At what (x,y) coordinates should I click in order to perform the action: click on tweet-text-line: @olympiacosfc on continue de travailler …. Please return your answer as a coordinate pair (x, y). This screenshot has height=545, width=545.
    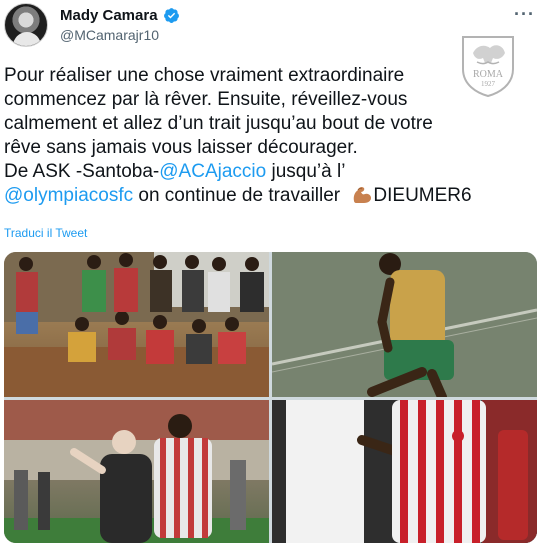
    Looking at the image, I should click on (271, 196).